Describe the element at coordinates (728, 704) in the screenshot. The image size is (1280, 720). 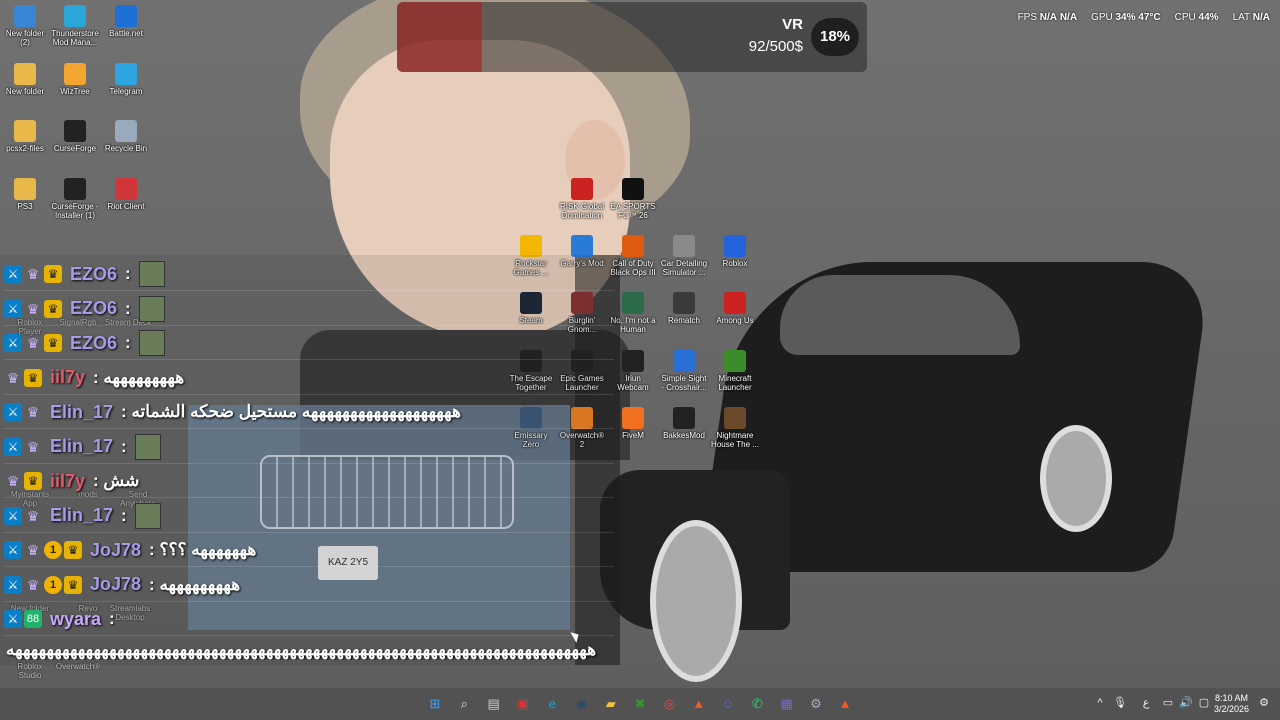
I see `discord-icon: ☺` at that location.